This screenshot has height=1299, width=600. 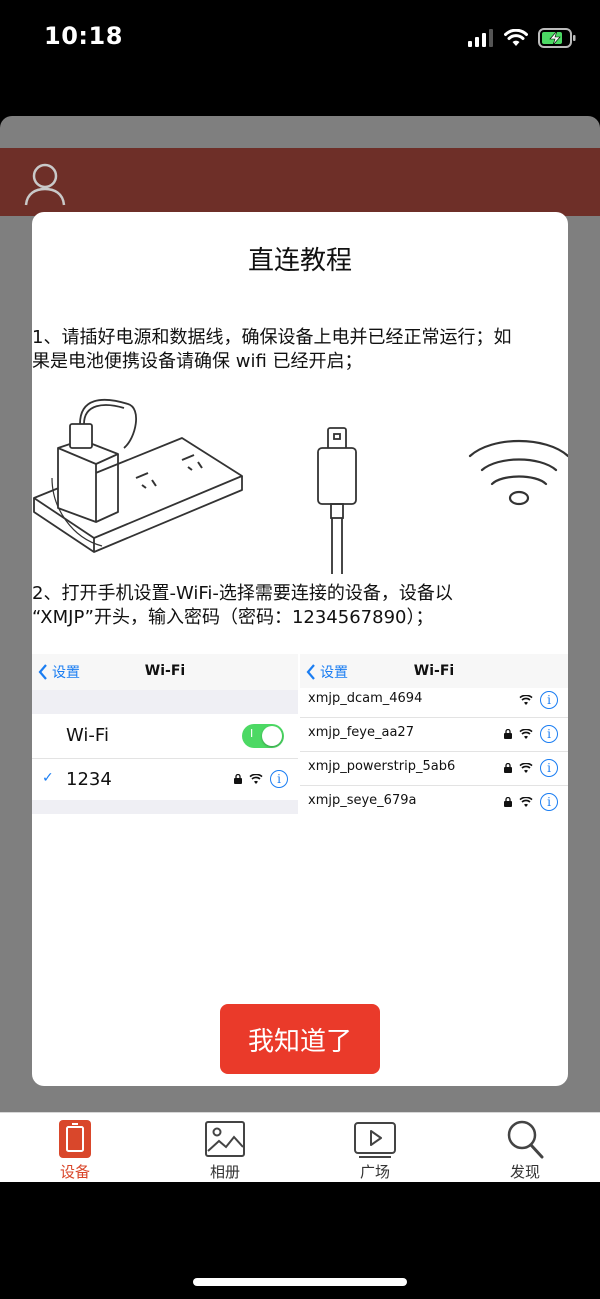 I want to click on tab-discover-label: 发现, so click(x=524, y=1172).